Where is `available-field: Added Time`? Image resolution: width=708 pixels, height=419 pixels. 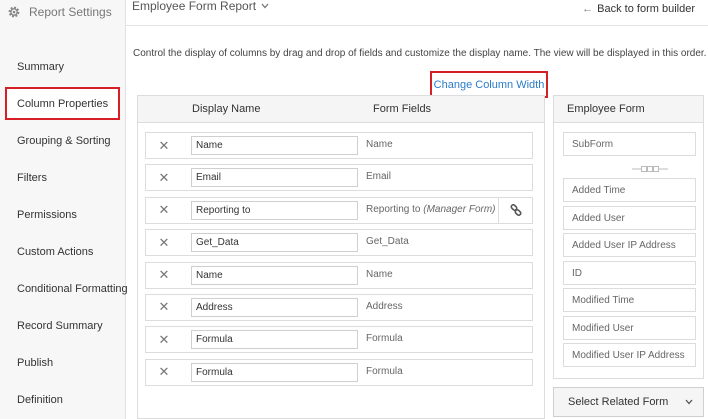
available-field: Added Time is located at coordinates (629, 190).